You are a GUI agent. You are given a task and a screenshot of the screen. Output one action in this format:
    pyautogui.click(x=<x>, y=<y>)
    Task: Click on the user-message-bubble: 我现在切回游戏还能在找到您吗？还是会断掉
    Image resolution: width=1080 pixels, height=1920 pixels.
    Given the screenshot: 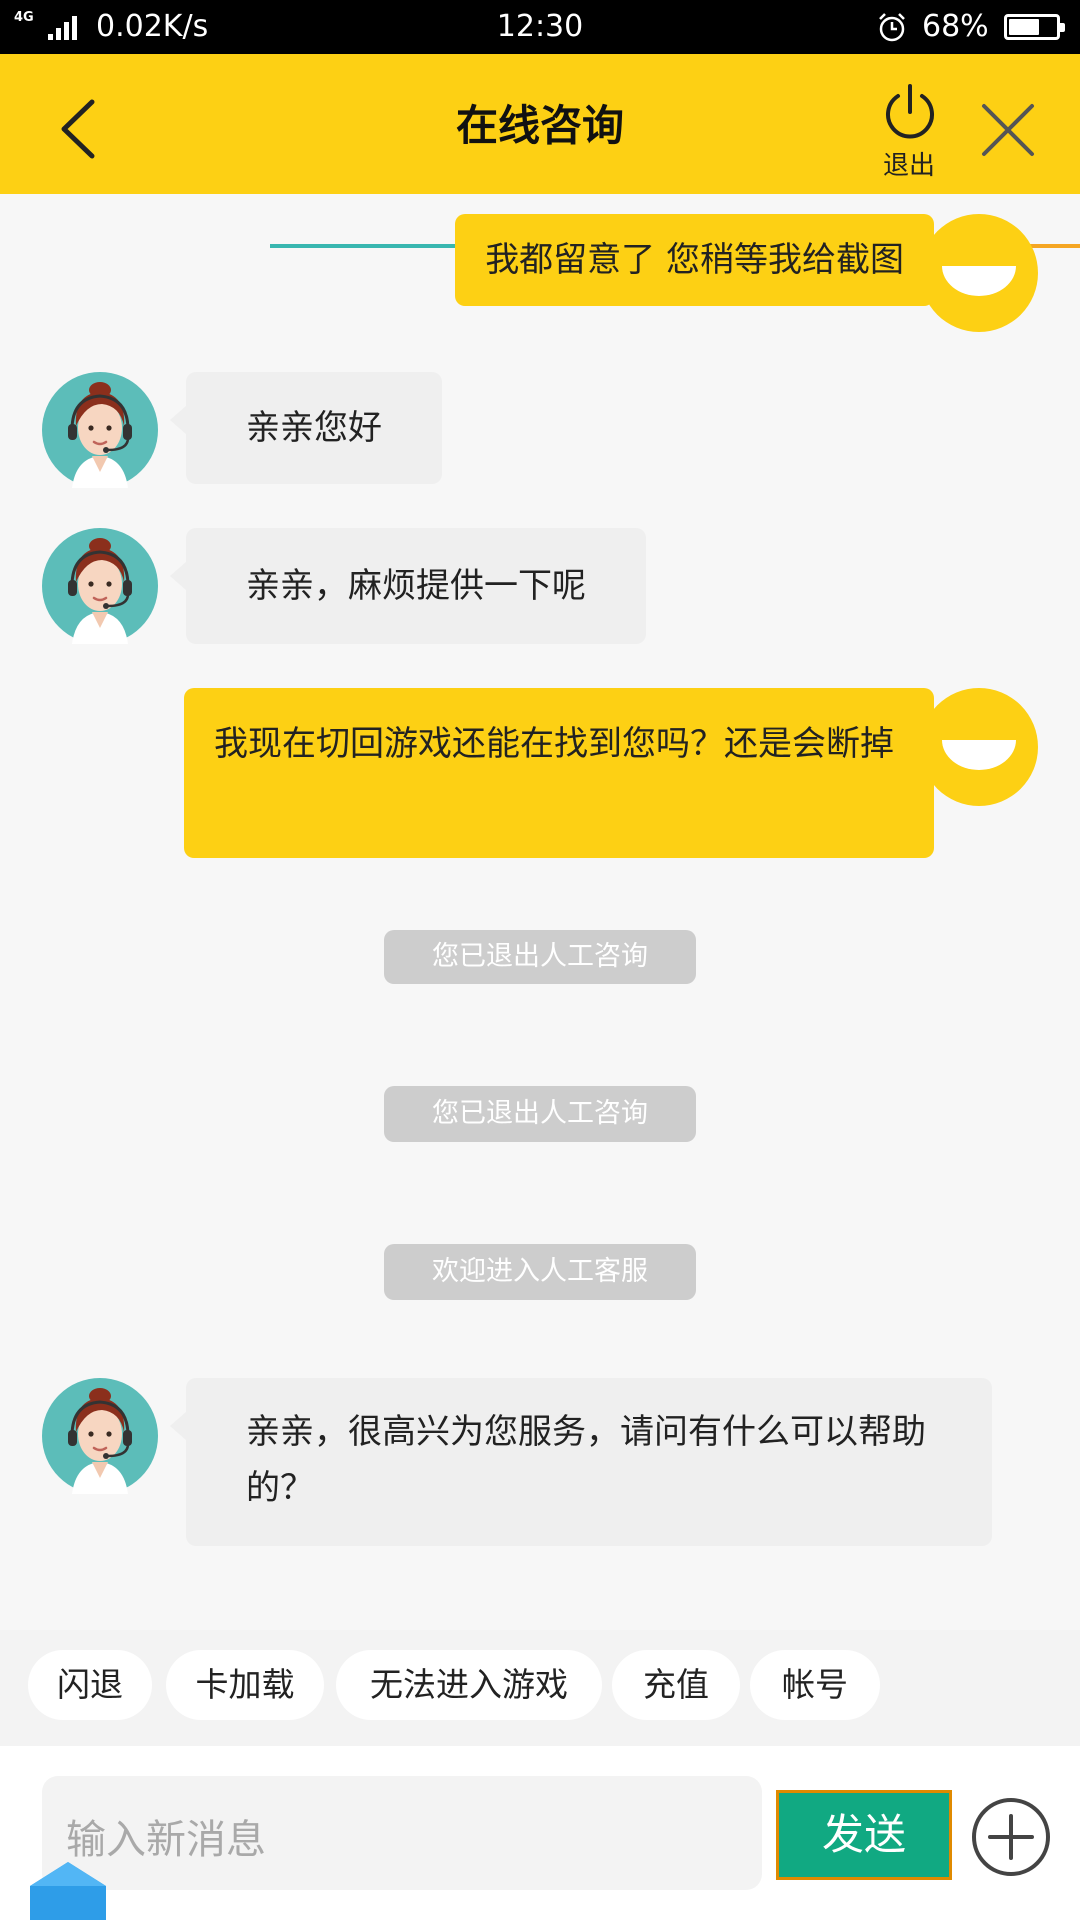 What is the action you would take?
    pyautogui.click(x=567, y=773)
    